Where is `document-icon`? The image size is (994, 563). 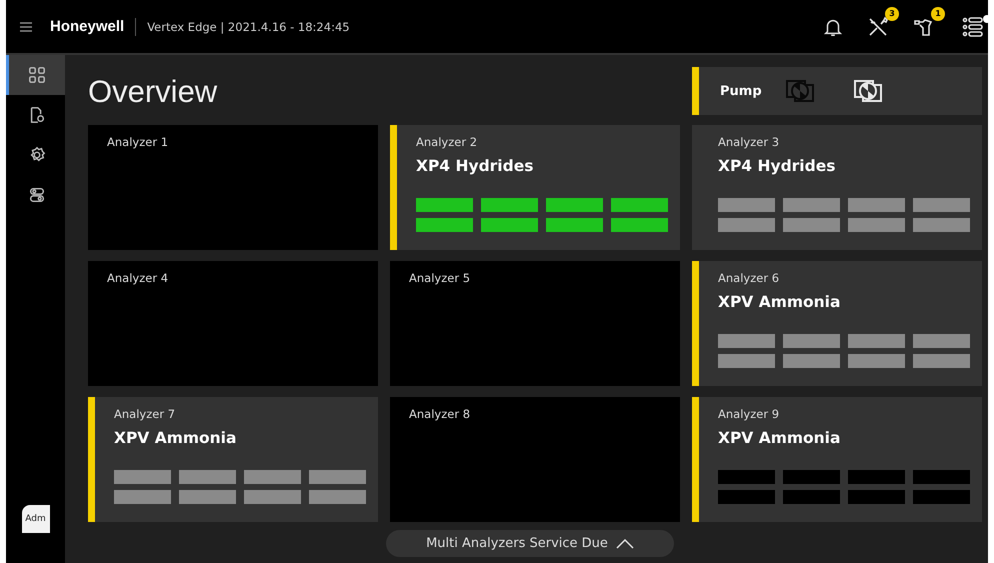
document-icon is located at coordinates (37, 115).